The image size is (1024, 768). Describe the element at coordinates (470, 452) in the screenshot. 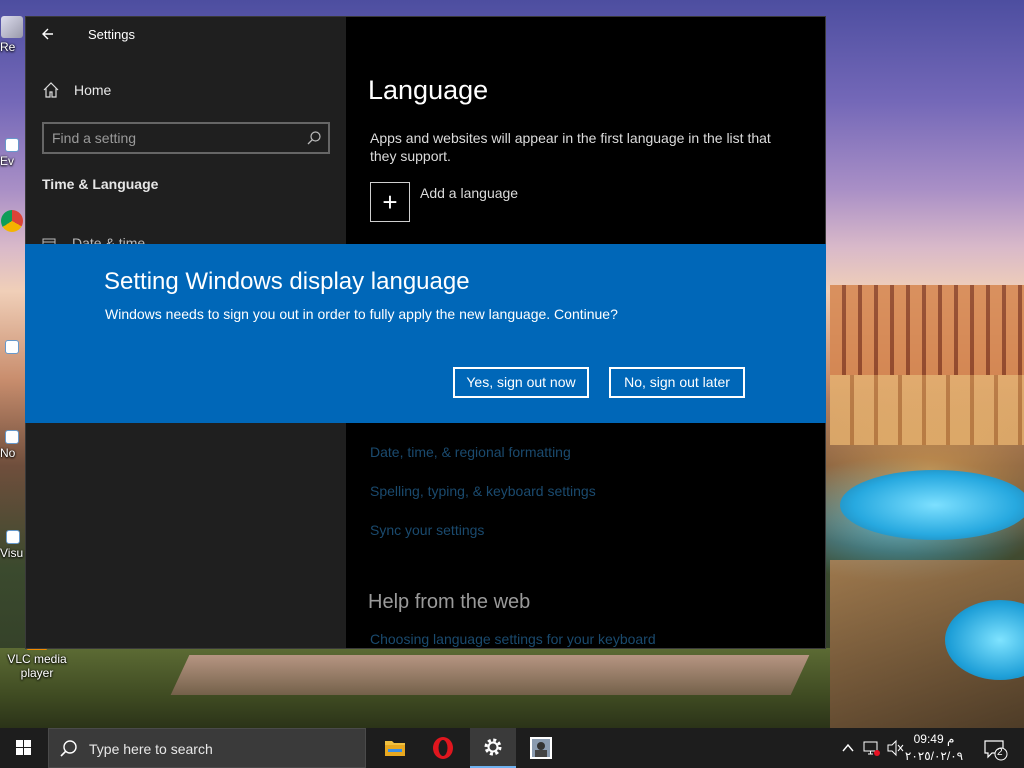

I see `link-regional-formatting: Date, time, & regional formatting` at that location.